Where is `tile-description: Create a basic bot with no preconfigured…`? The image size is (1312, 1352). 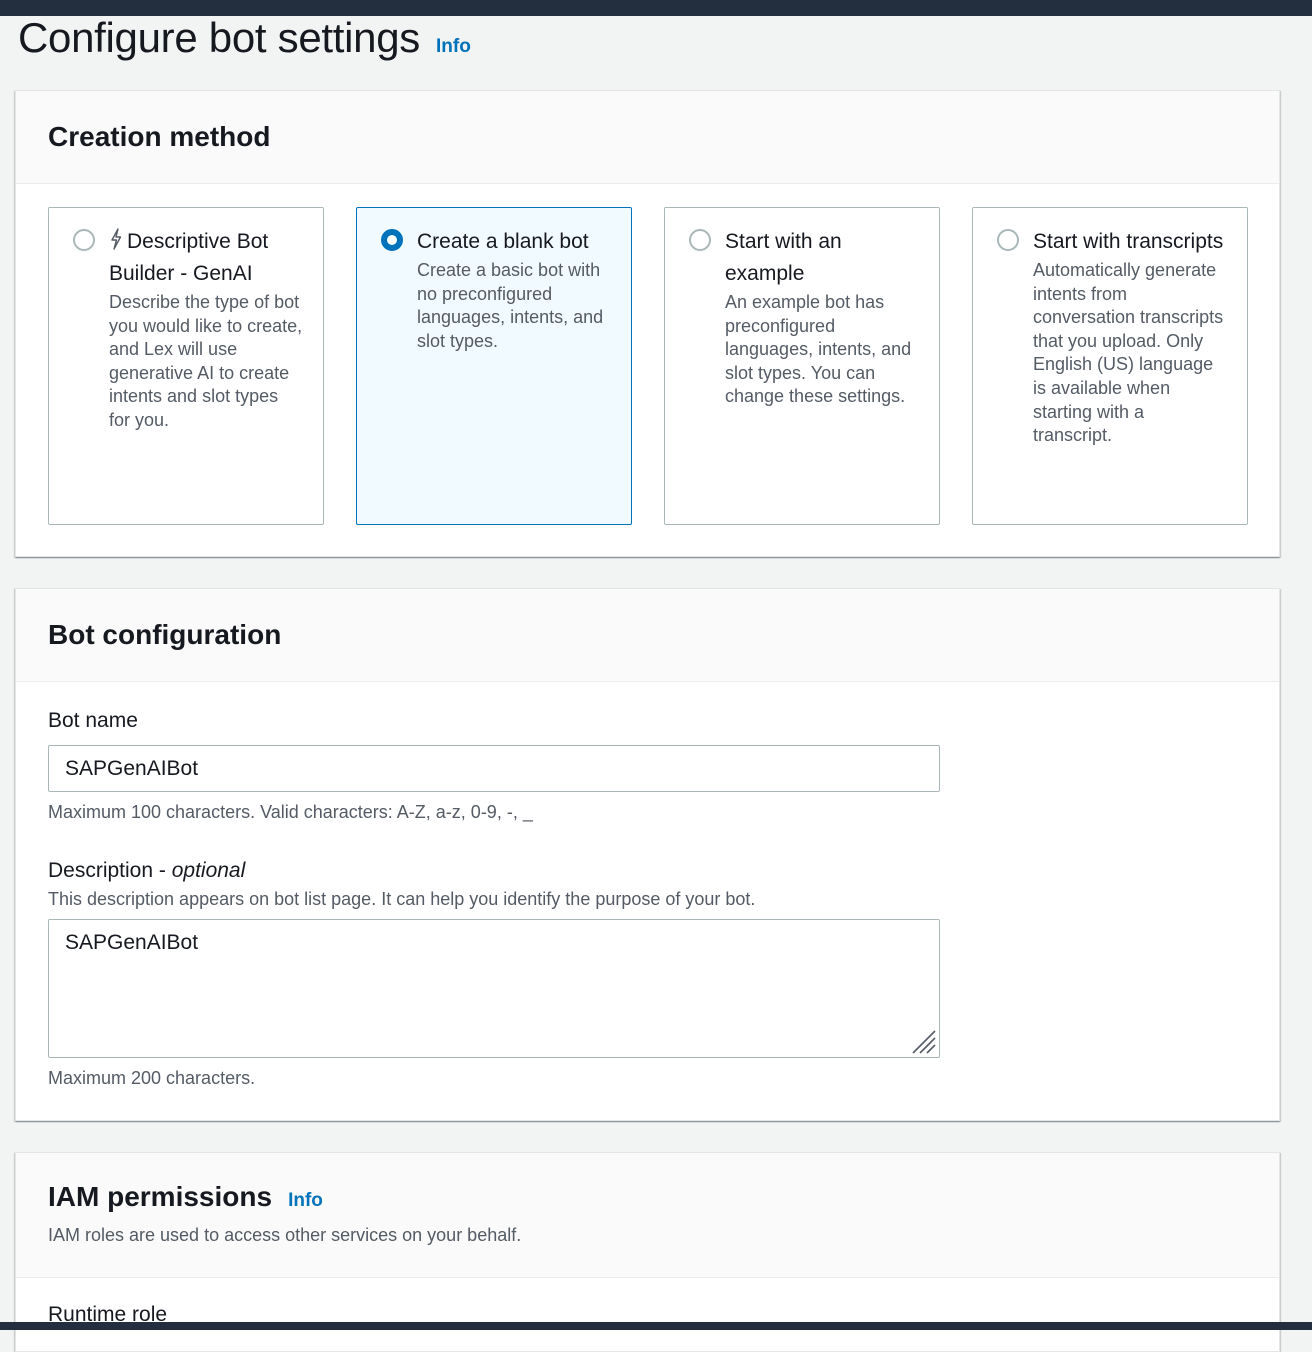 tile-description: Create a basic bot with no preconfigured… is located at coordinates (510, 305).